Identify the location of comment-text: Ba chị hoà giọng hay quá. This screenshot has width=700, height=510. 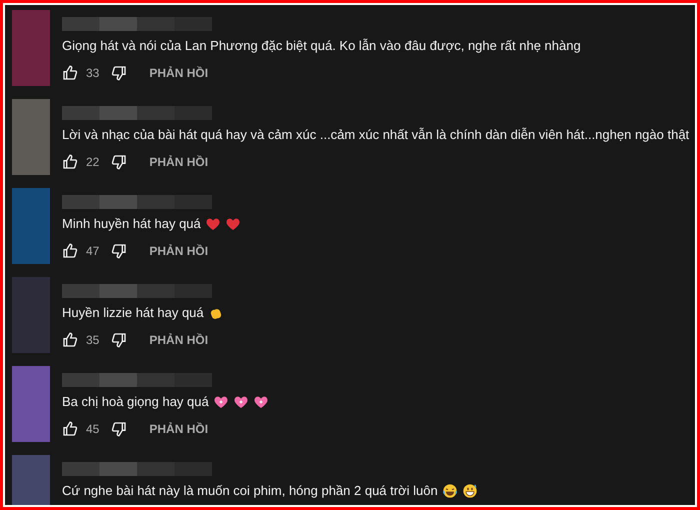
(135, 402).